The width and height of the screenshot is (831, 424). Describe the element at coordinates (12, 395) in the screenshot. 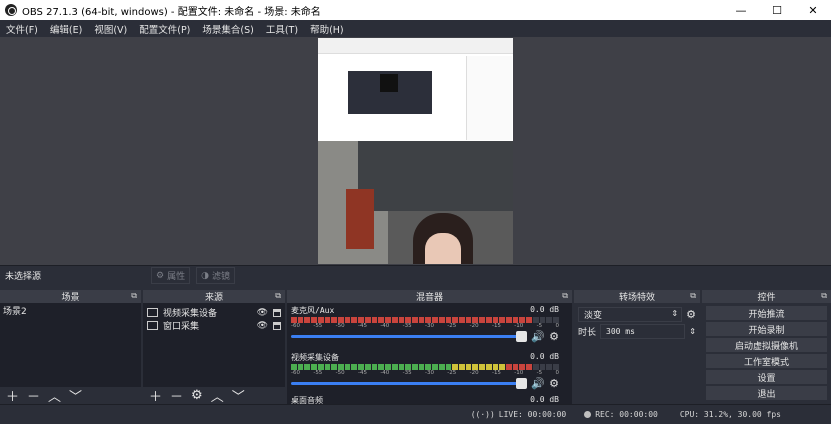

I see `add-scene-icon: ＋` at that location.